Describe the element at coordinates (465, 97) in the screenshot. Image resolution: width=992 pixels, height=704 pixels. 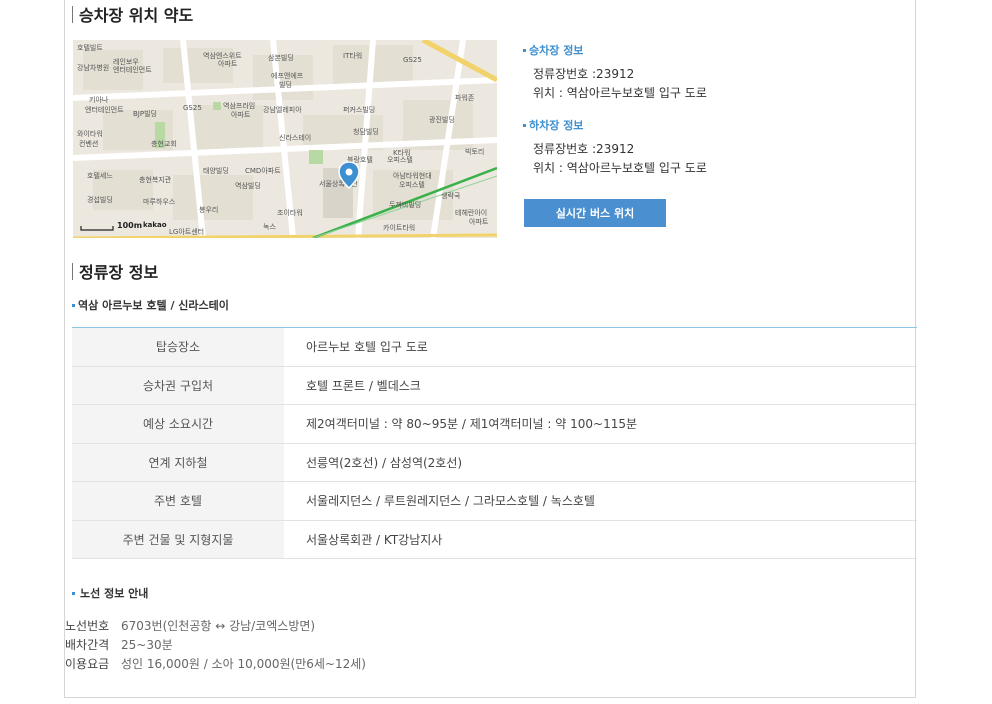
I see `svg-text: 파워존` at that location.